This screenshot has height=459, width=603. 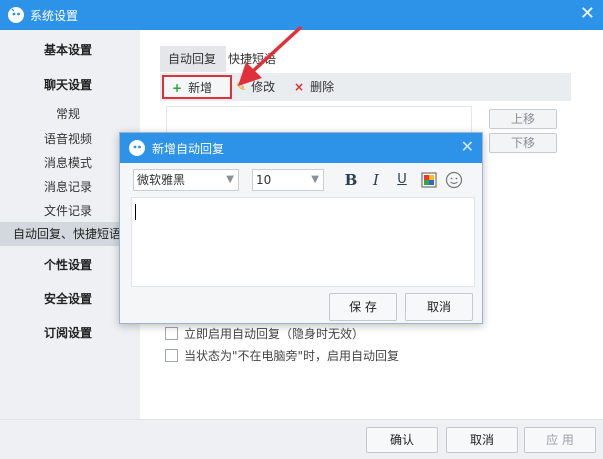 I want to click on delete-reply-button: × 删除, so click(x=314, y=87).